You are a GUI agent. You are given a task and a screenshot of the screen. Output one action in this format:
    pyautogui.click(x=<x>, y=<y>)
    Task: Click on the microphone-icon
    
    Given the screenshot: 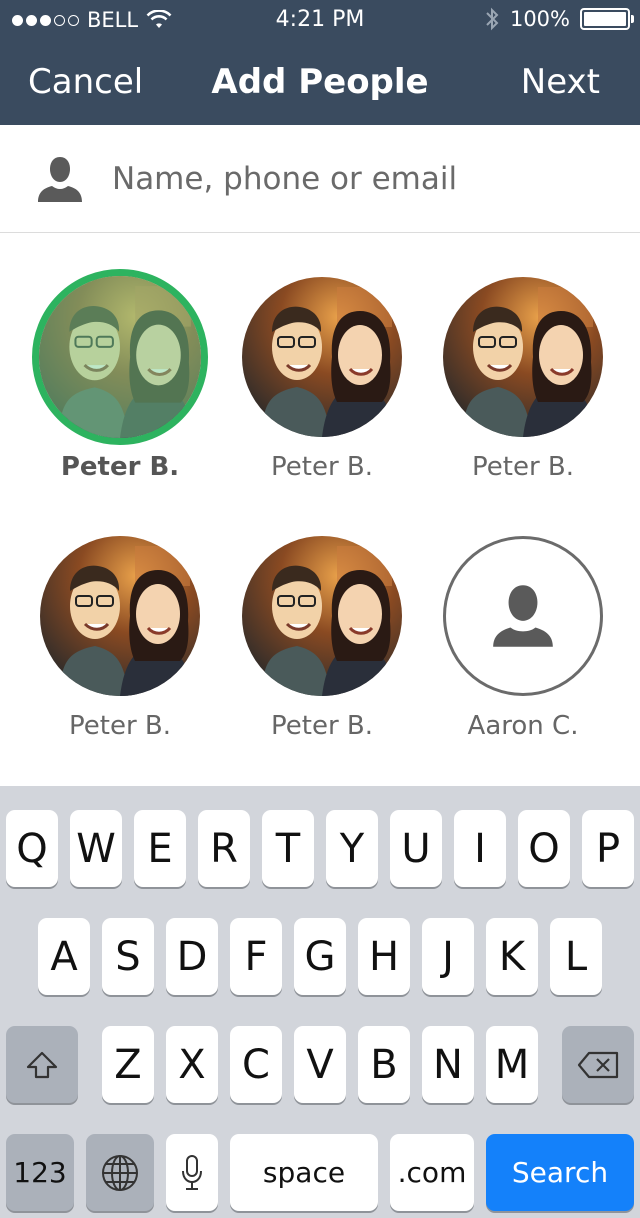 What is the action you would take?
    pyautogui.click(x=192, y=1172)
    